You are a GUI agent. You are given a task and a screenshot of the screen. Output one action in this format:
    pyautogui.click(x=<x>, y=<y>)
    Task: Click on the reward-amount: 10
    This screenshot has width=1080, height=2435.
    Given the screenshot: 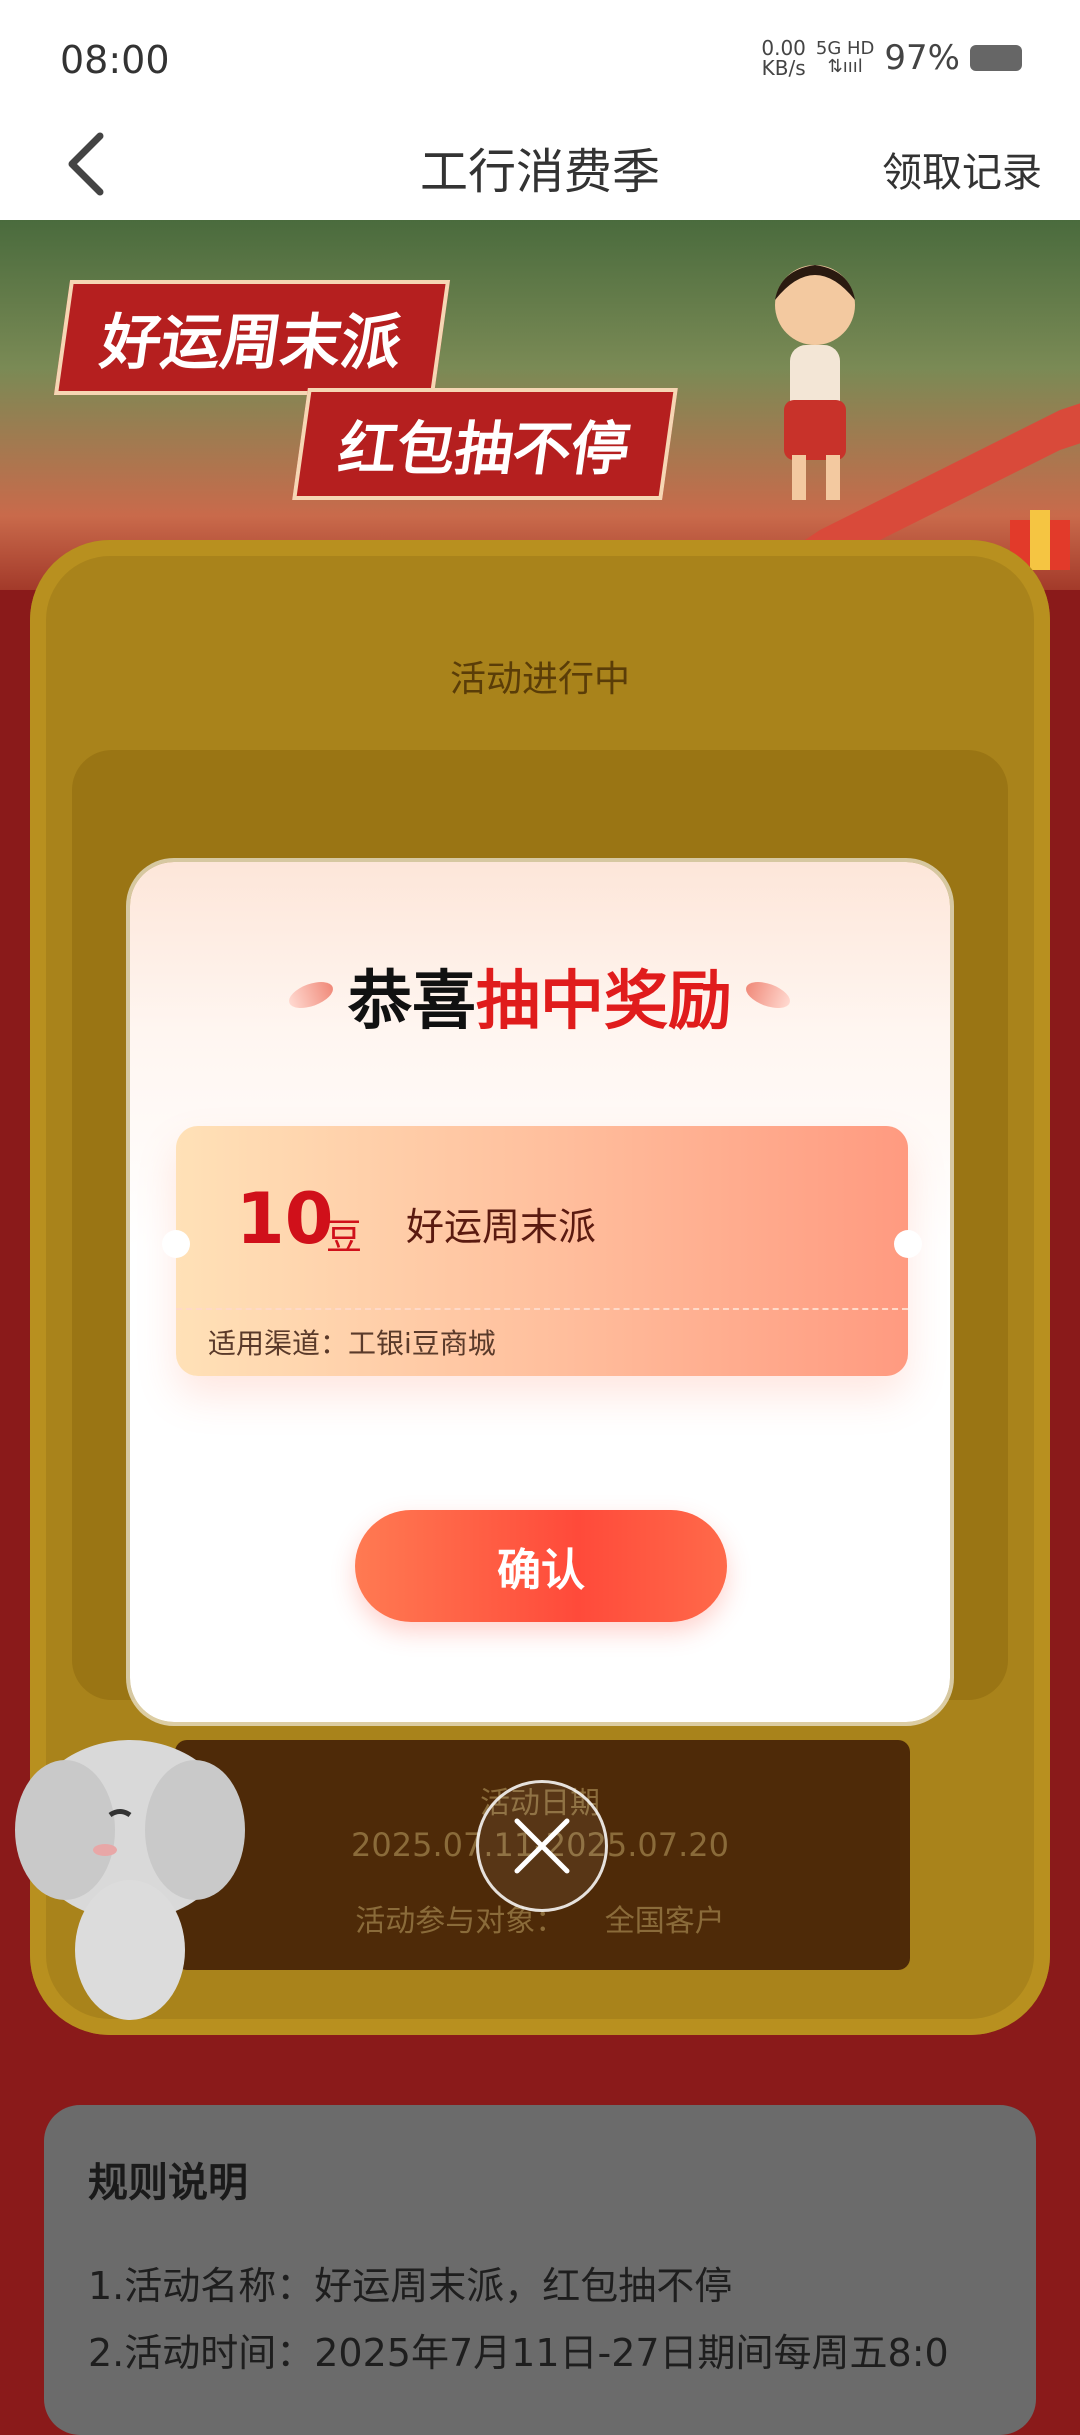 What is the action you would take?
    pyautogui.click(x=285, y=1219)
    